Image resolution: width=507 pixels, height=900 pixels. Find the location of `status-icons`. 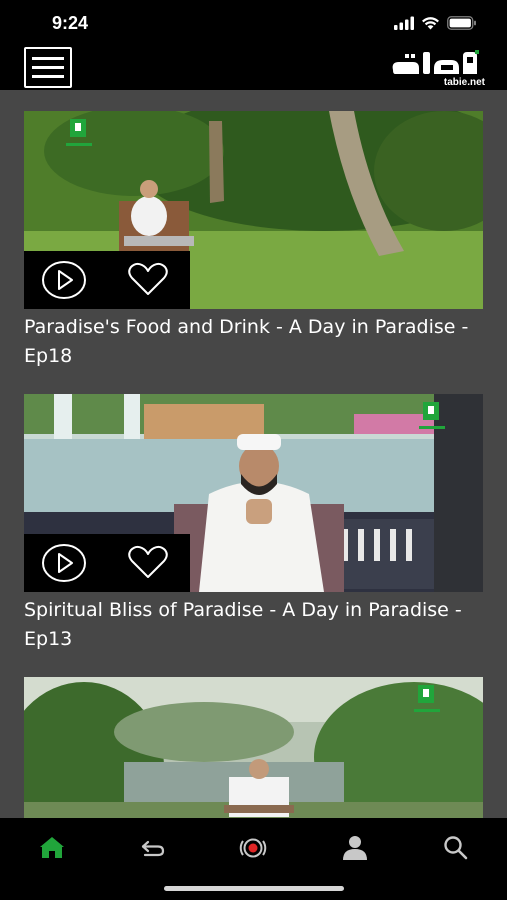

status-icons is located at coordinates (435, 24).